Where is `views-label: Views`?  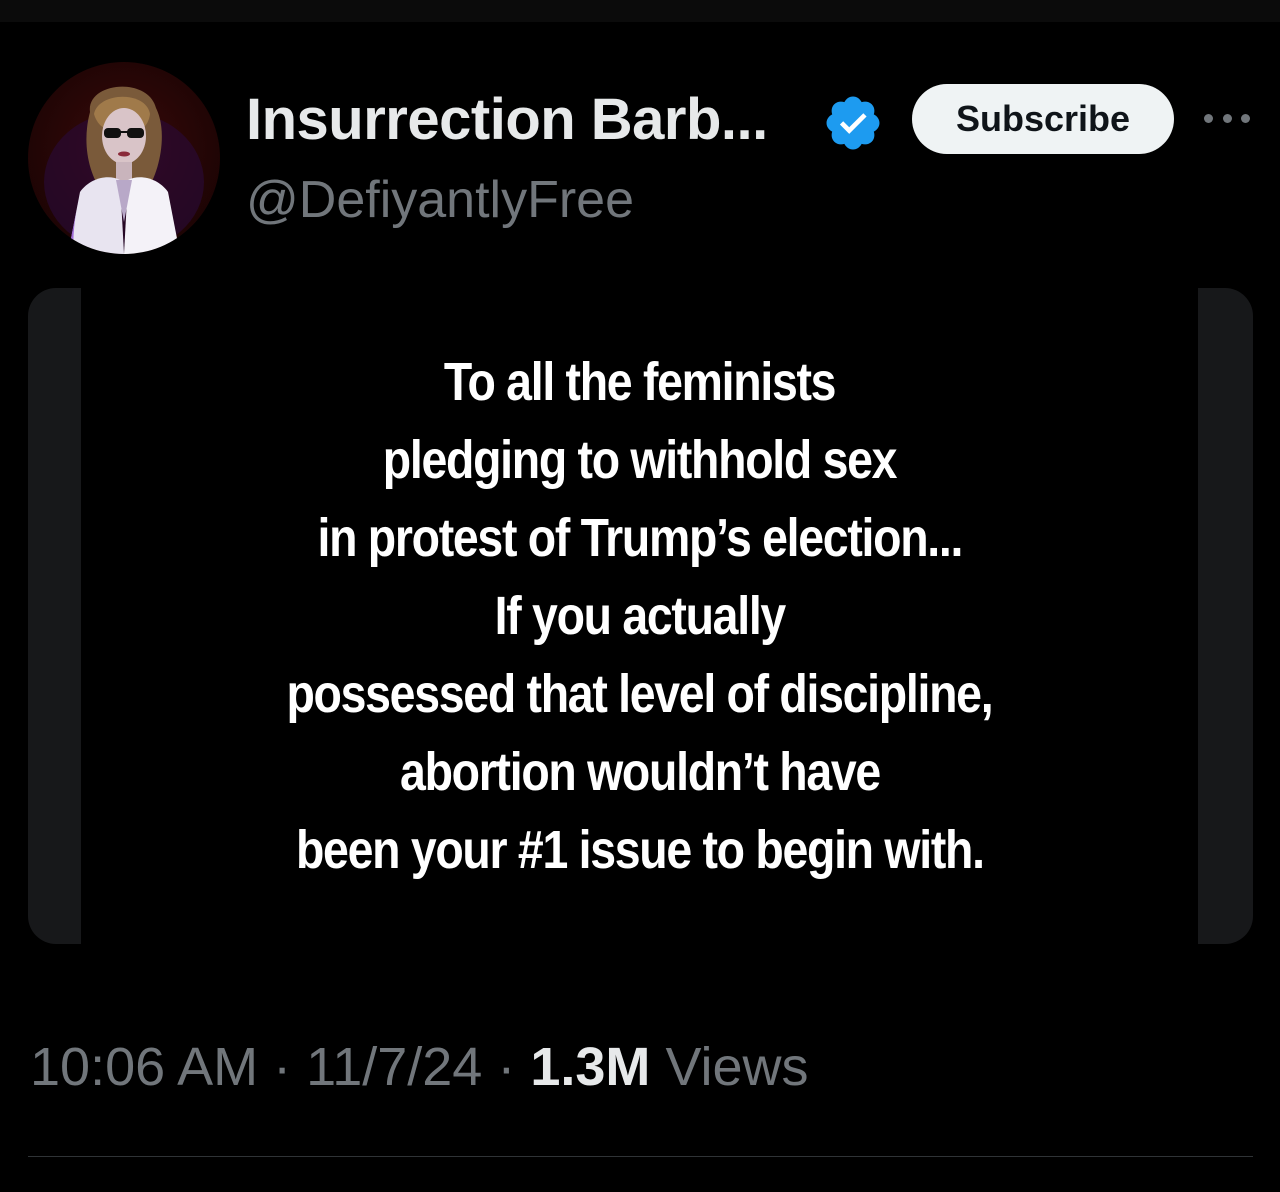 views-label: Views is located at coordinates (737, 1067).